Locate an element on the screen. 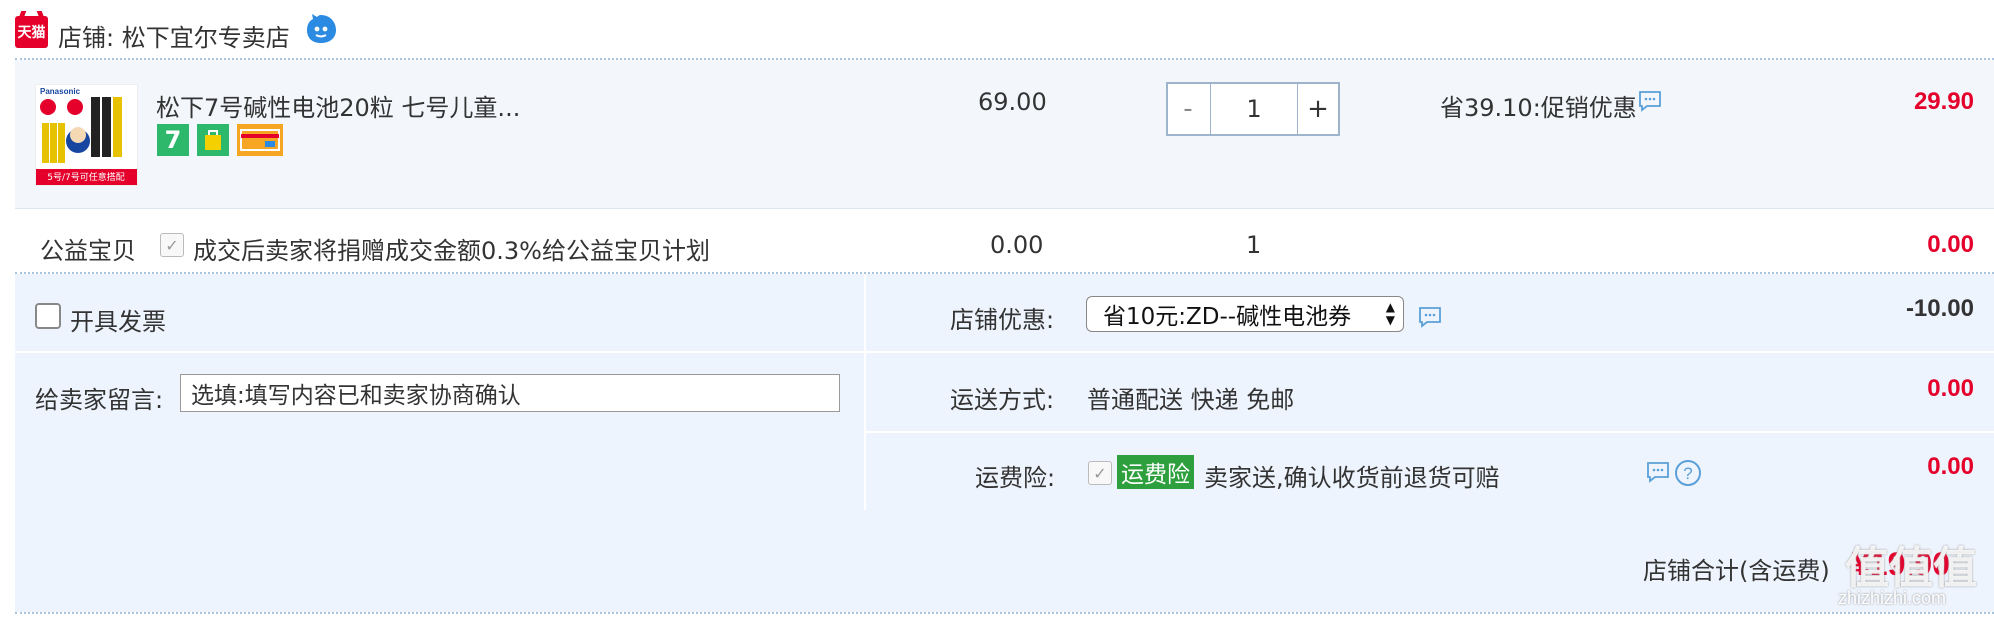  shop-discount-label: 店铺优惠: is located at coordinates (1002, 320).